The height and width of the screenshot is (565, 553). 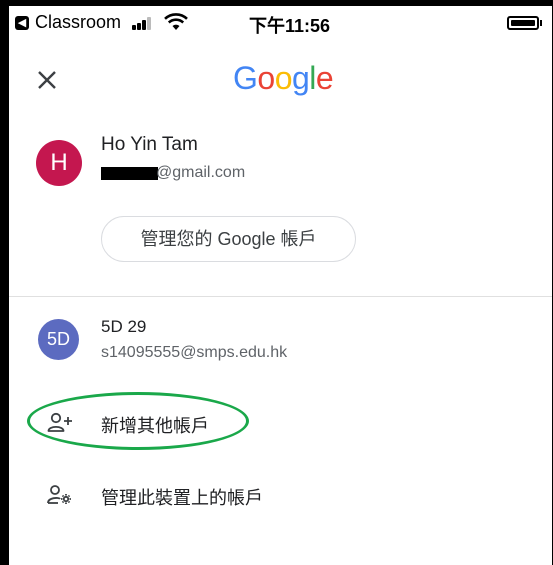 I want to click on manage-device-accounts-button: 管理此裝置上的帳戶, so click(x=280, y=495).